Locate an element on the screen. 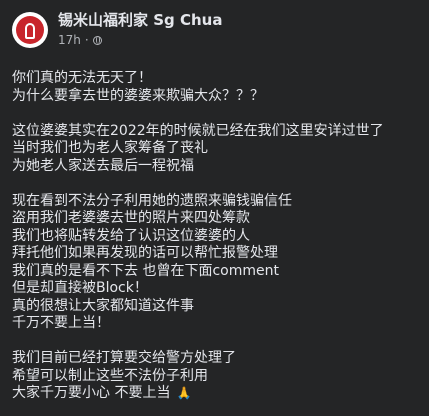 Image resolution: width=429 pixels, height=416 pixels. avatar-logo-mark is located at coordinates (30, 31).